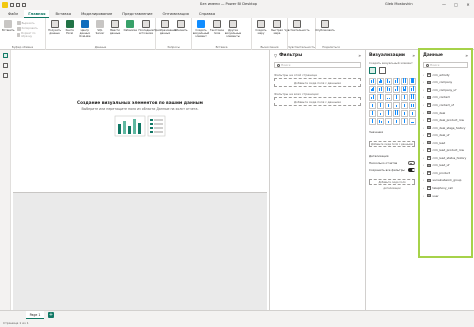 The image size is (474, 327). What do you see at coordinates (37, 14) in the screenshot?
I see `tab-home: Главная` at bounding box center [37, 14].